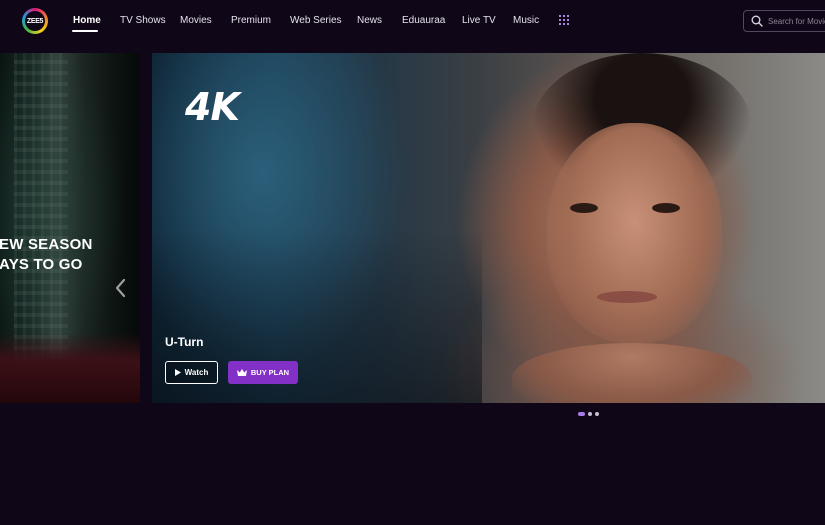  I want to click on crown-icon, so click(241, 372).